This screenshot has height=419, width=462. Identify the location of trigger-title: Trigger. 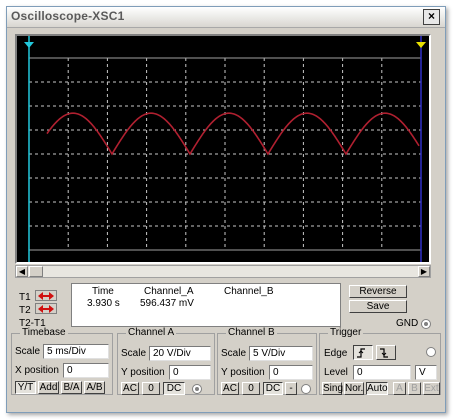
(346, 332).